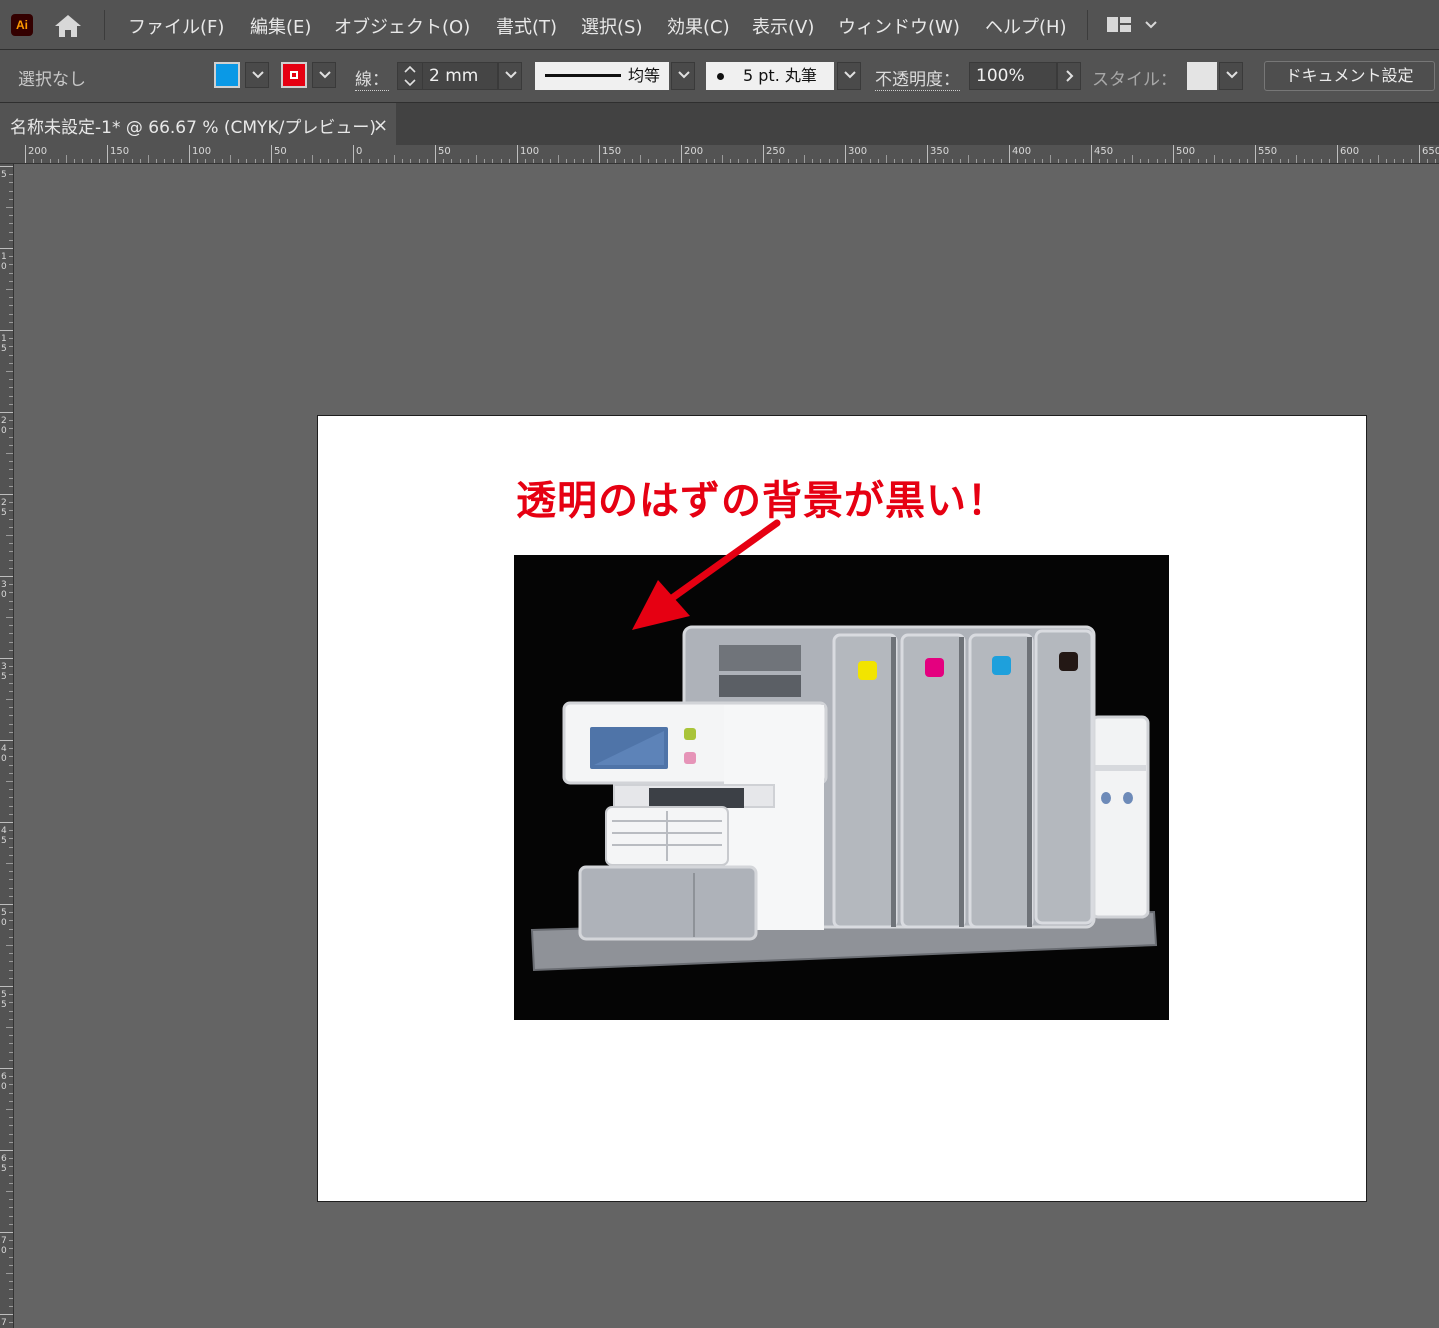 Image resolution: width=1439 pixels, height=1328 pixels. Describe the element at coordinates (611, 26) in the screenshot. I see `menu-select: 選択(S)` at that location.